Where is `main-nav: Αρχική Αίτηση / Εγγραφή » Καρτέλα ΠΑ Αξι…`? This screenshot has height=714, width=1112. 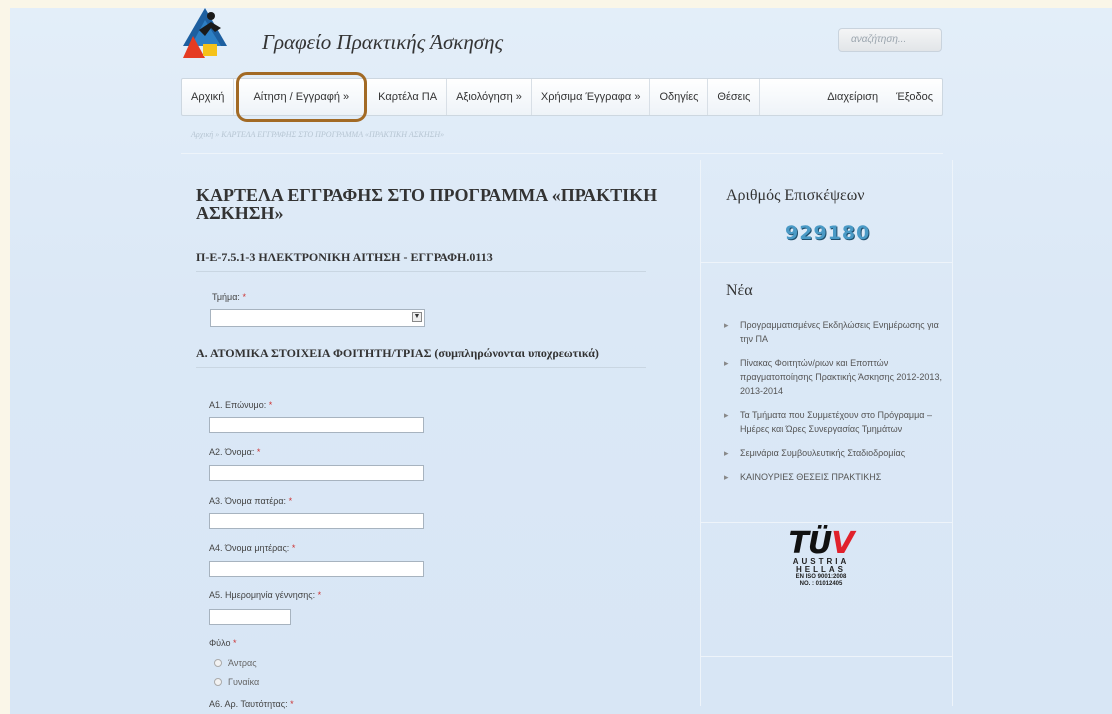 main-nav: Αρχική Αίτηση / Εγγραφή » Καρτέλα ΠΑ Αξι… is located at coordinates (562, 97).